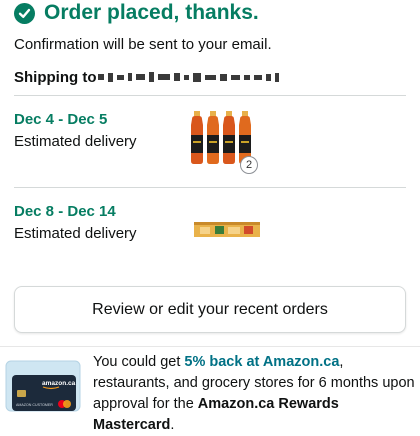 This screenshot has width=420, height=436. What do you see at coordinates (59, 383) in the screenshot?
I see `card-brand-text: amazon.ca` at bounding box center [59, 383].